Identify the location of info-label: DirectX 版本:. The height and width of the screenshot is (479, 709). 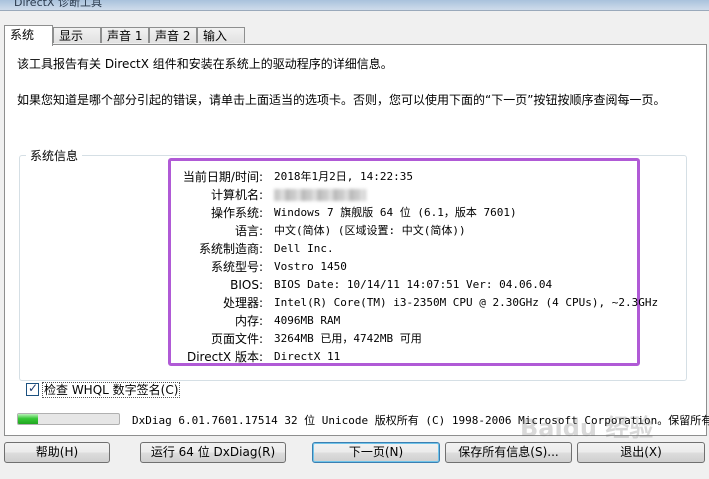
(224, 357).